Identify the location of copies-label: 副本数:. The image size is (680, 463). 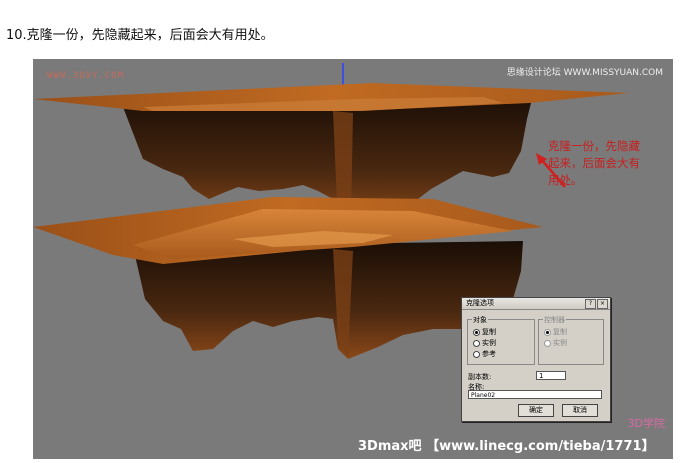
(480, 377).